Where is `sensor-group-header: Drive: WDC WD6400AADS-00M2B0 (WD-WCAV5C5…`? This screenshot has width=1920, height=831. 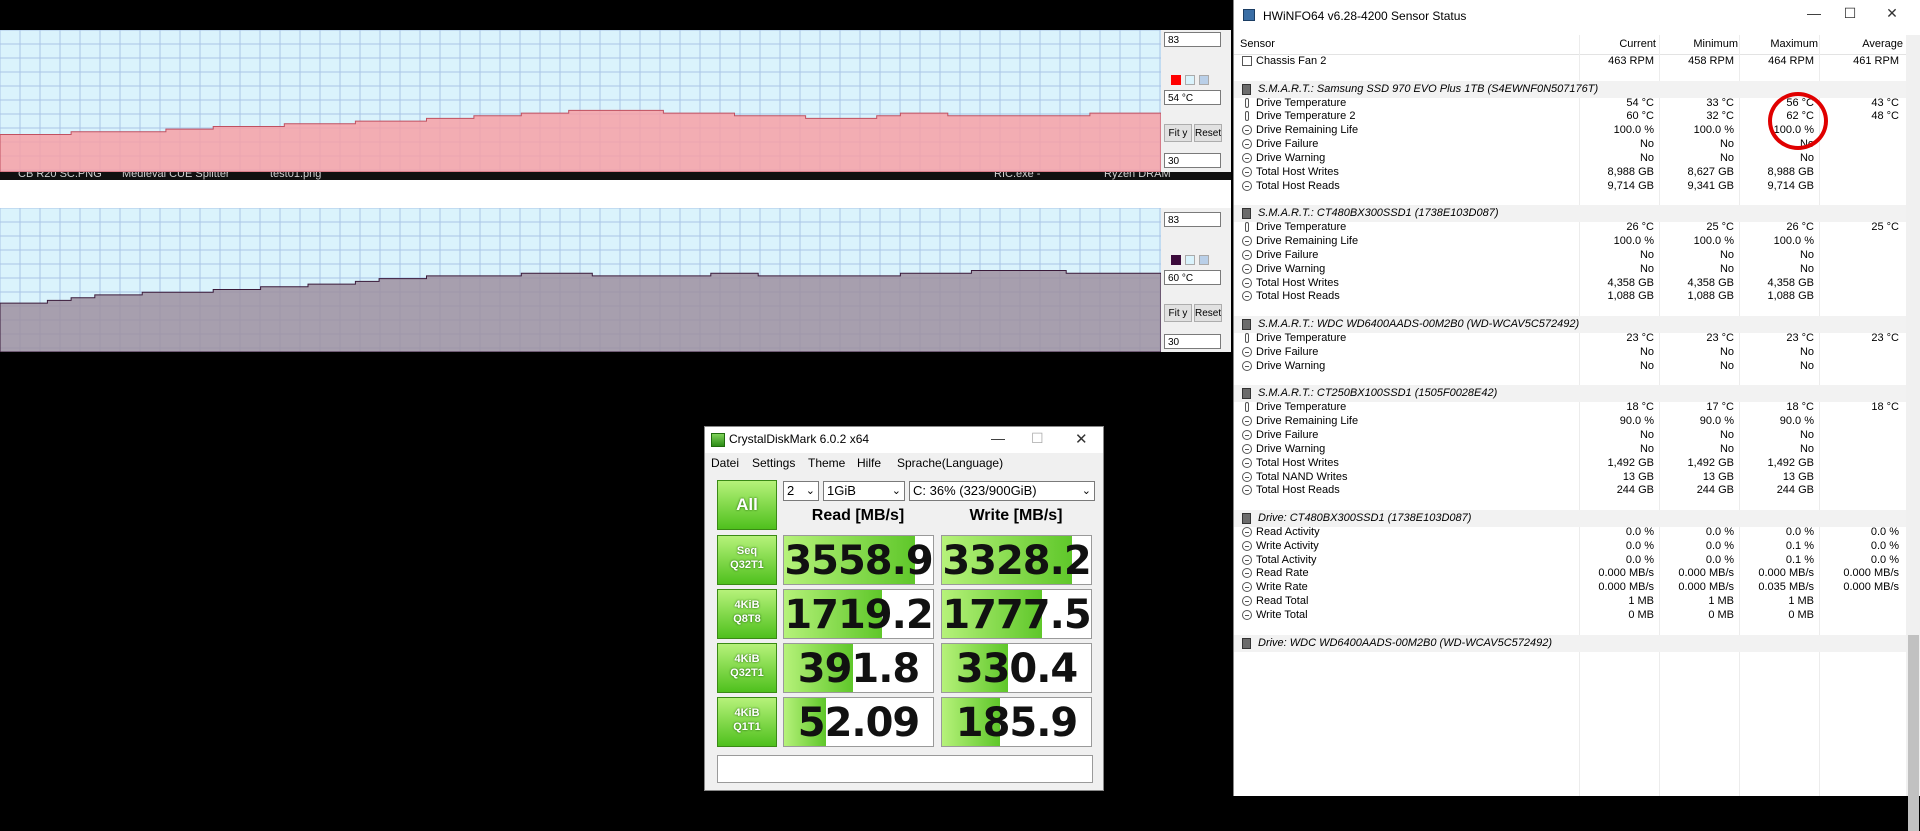
sensor-group-header: Drive: WDC WD6400AADS-00M2B0 (WD-WCAV5C5… is located at coordinates (1570, 643).